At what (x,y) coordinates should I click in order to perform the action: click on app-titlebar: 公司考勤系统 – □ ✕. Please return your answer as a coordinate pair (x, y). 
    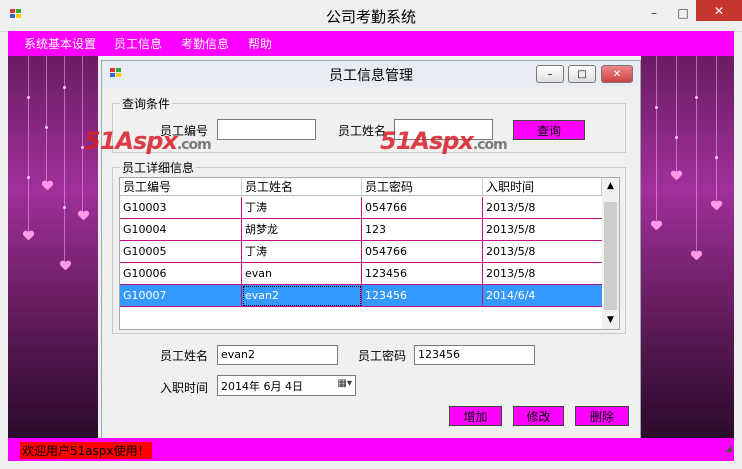
    Looking at the image, I should click on (371, 16).